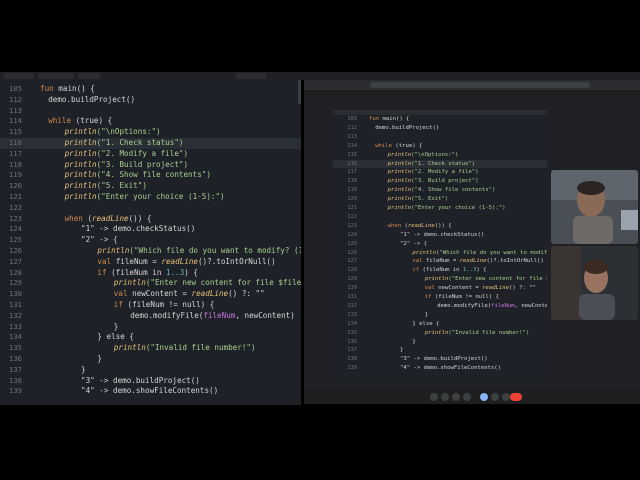 This screenshot has height=480, width=640. I want to click on line-number: 122, so click(15, 207).